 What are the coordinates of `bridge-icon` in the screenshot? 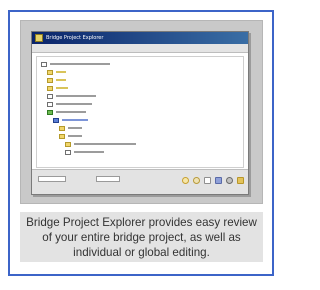 It's located at (50, 112).